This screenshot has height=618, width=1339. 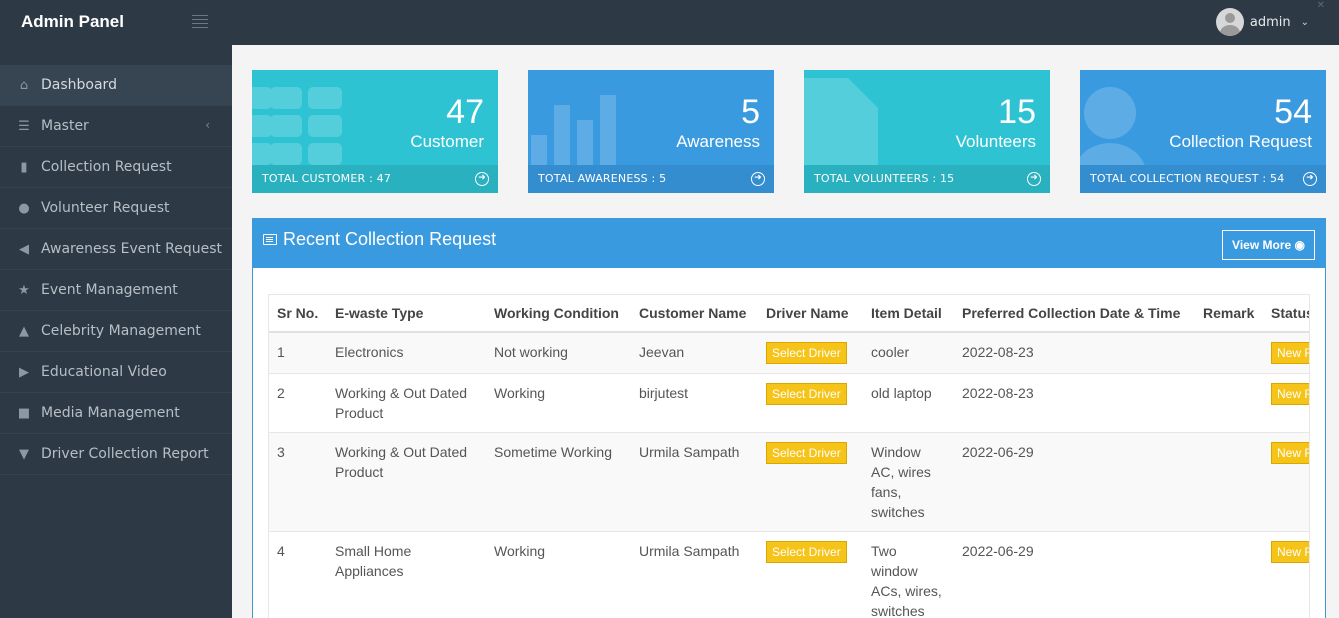 I want to click on column-header: Working Condition, so click(x=558, y=314).